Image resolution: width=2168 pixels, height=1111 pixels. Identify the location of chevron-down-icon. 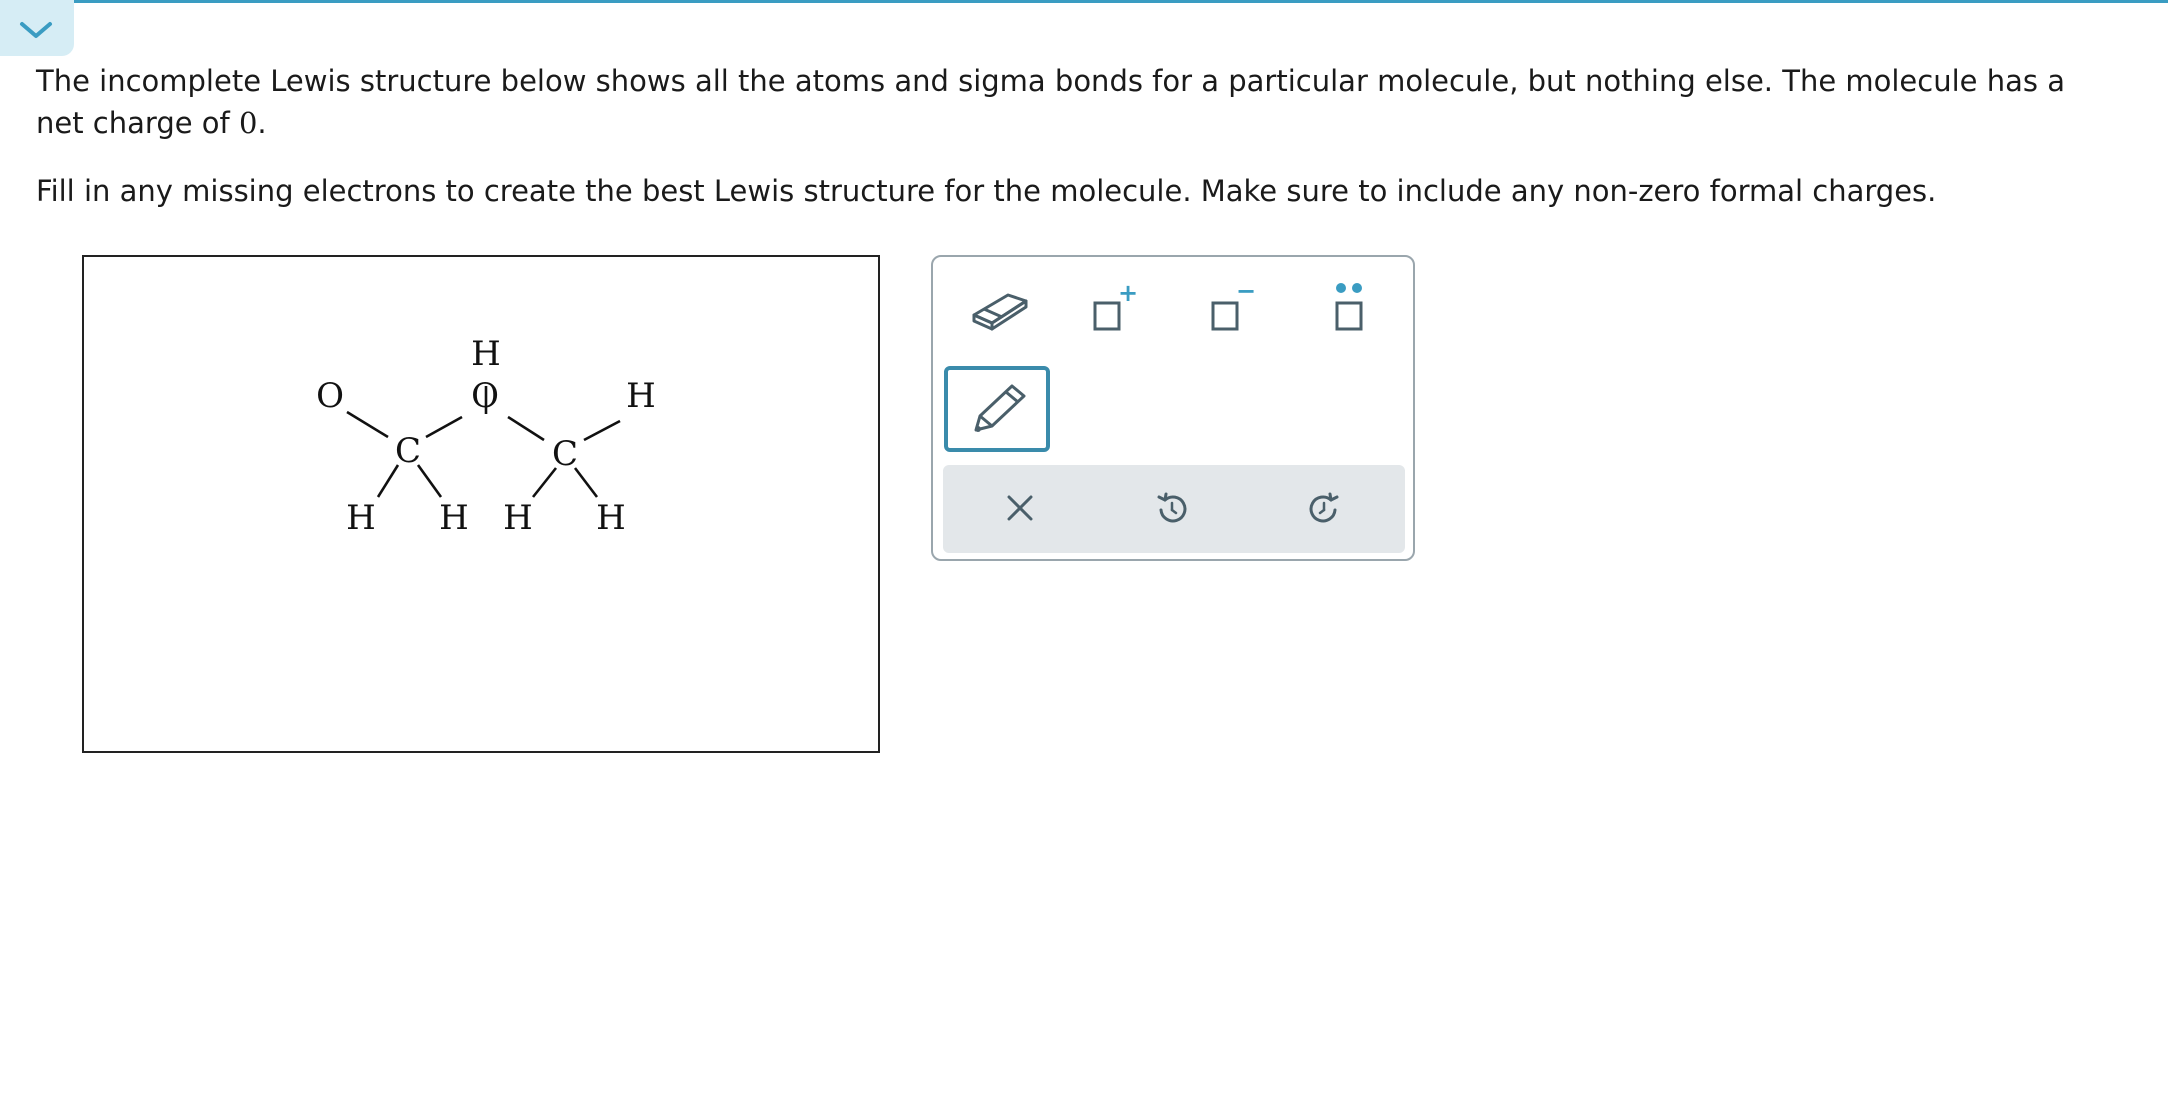
(36, 30).